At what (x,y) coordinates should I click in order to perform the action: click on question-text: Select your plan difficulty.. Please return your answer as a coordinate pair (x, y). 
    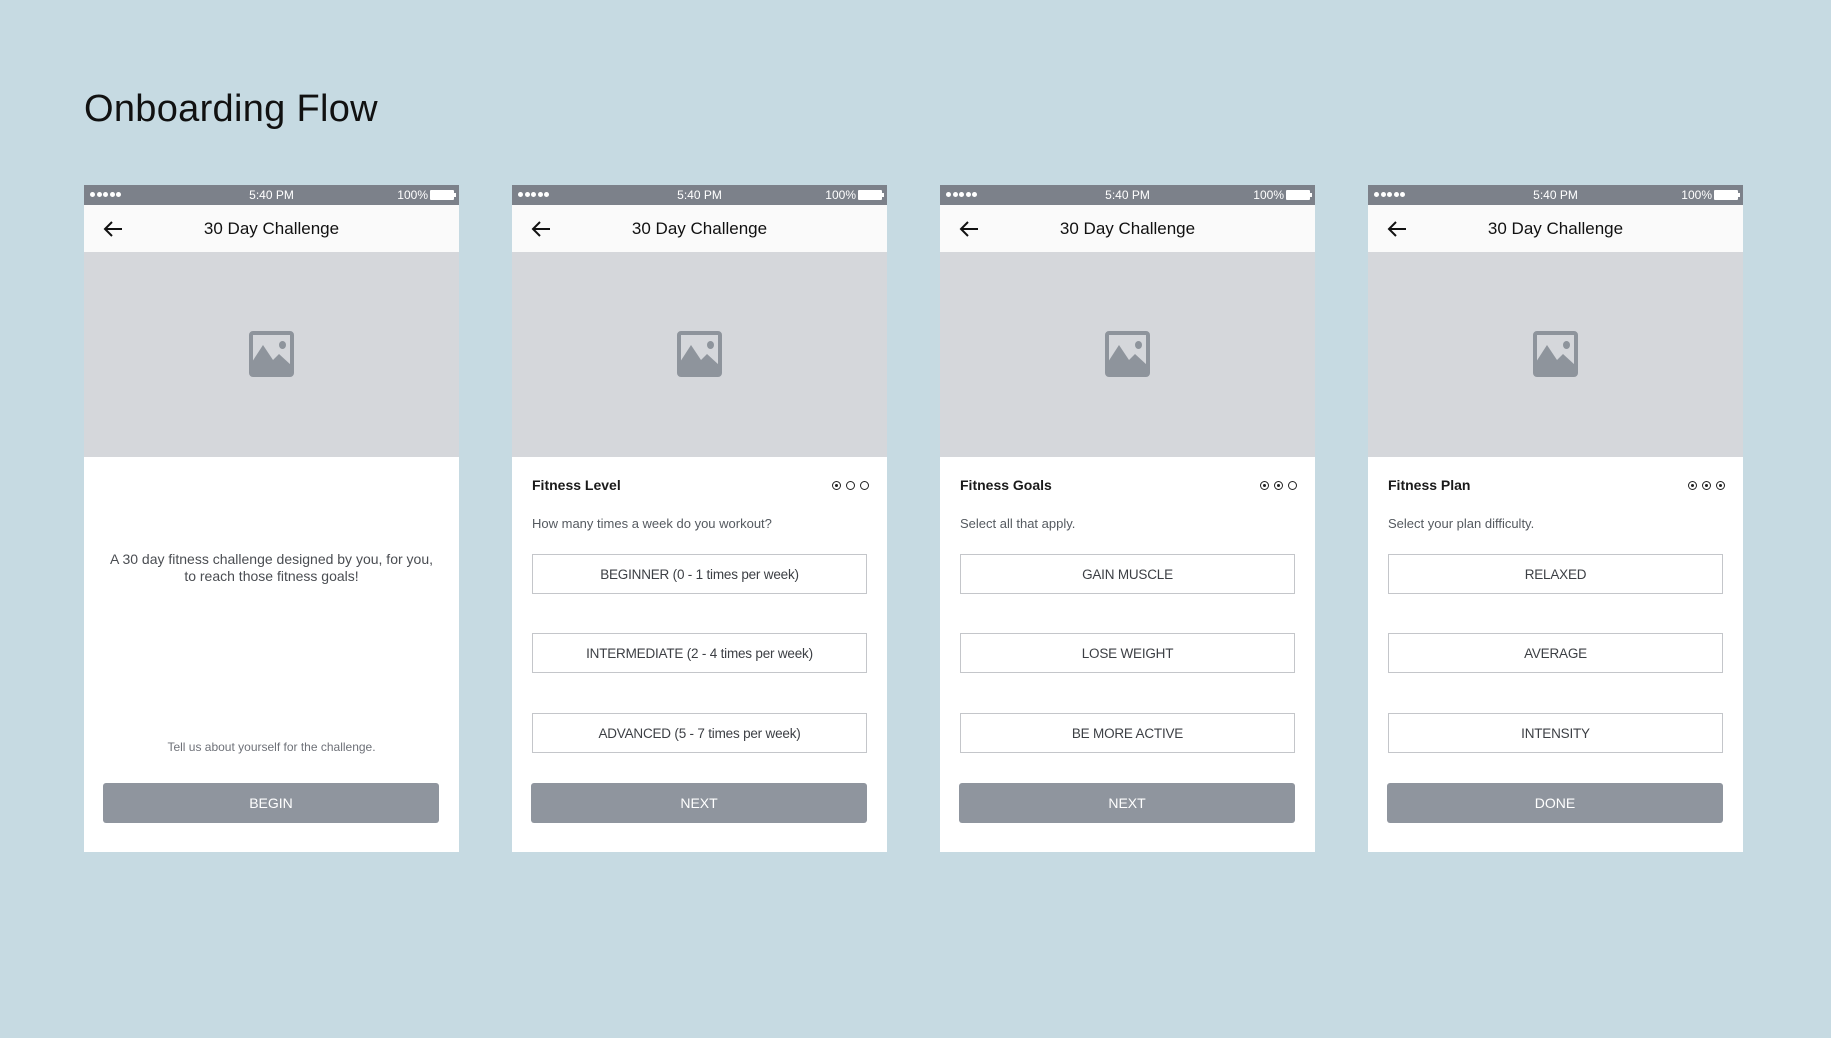
    Looking at the image, I should click on (1461, 523).